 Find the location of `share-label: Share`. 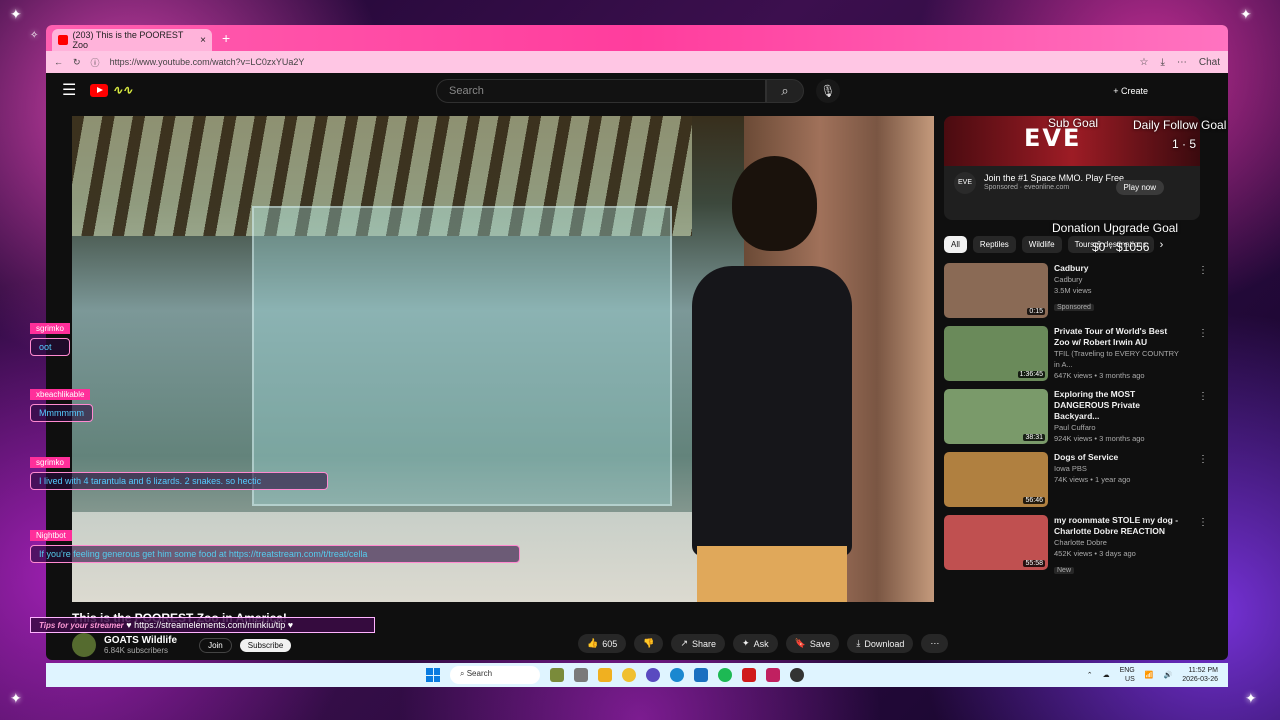

share-label: Share is located at coordinates (704, 643).